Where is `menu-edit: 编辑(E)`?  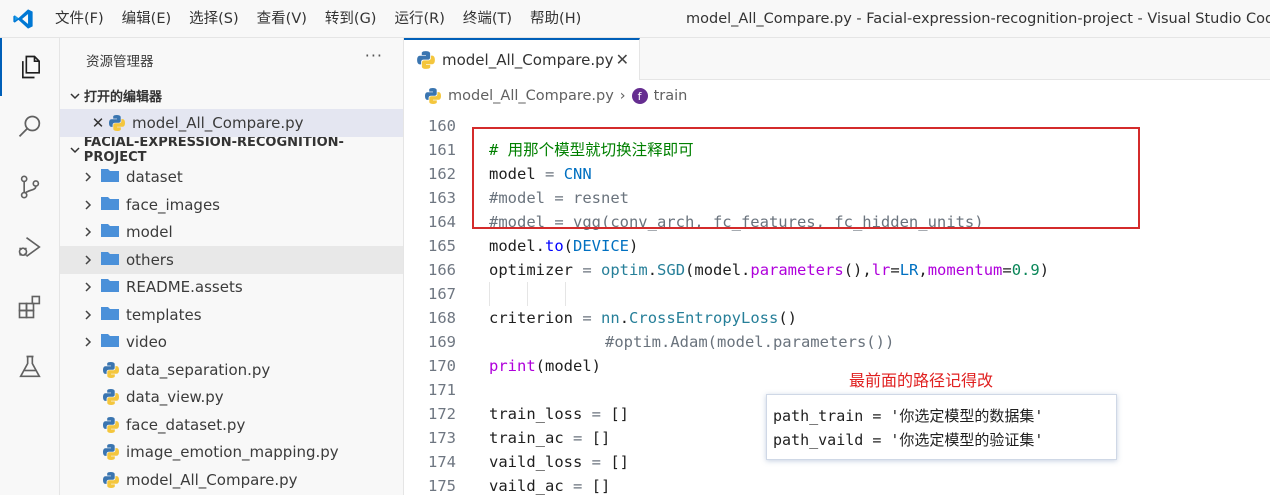 menu-edit: 编辑(E) is located at coordinates (146, 19).